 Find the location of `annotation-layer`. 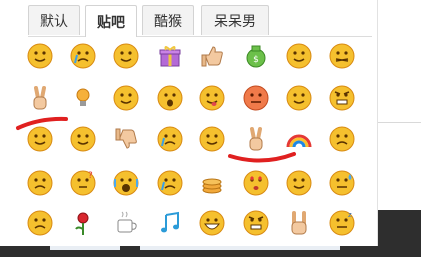

annotation-layer is located at coordinates (156, 139).